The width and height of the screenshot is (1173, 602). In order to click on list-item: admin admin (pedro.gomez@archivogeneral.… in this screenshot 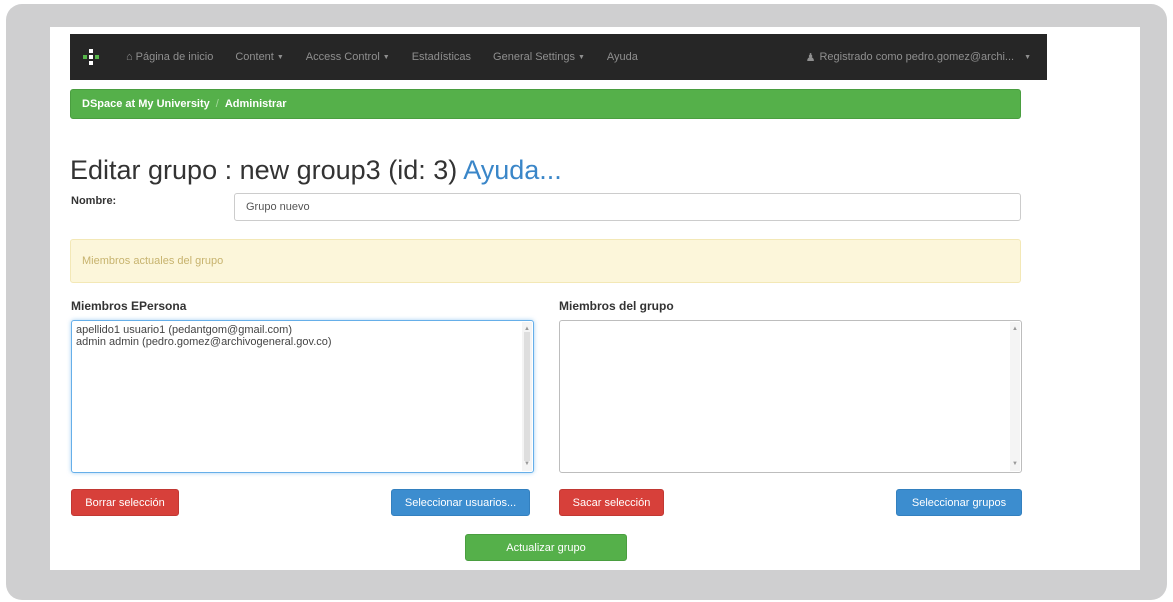, I will do `click(302, 342)`.